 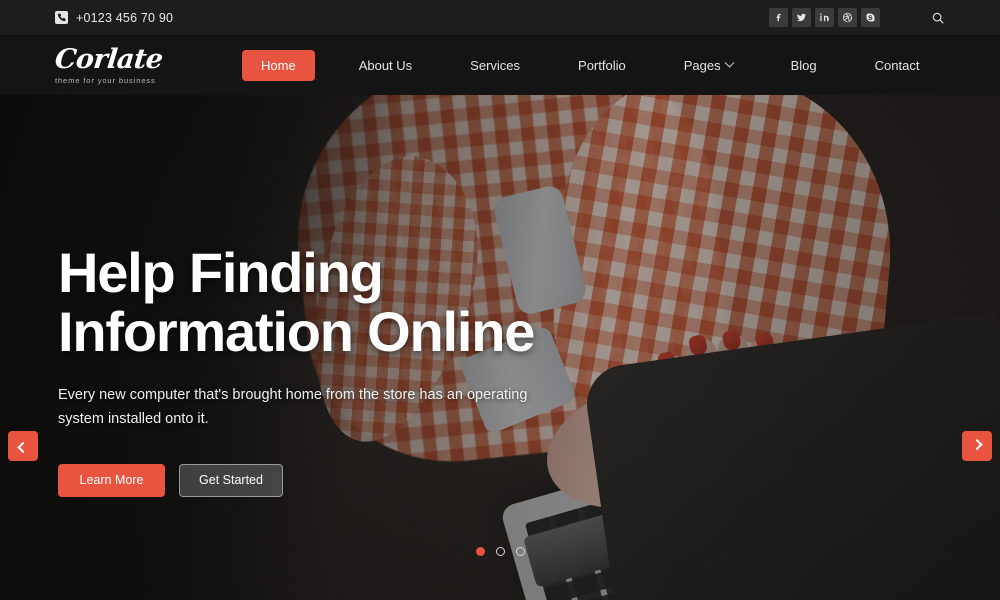 I want to click on nav-item-home-label: Home, so click(x=278, y=65).